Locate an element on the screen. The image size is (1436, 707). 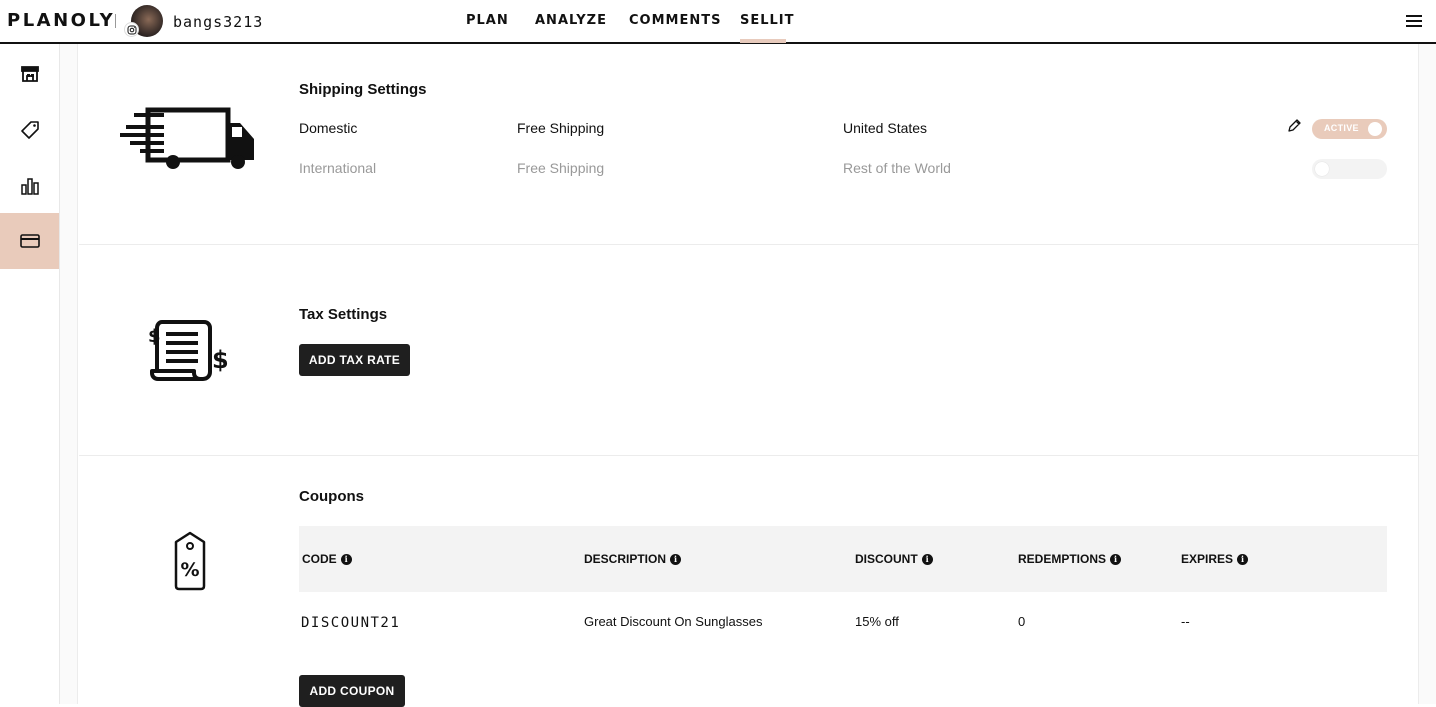
nav-plan: PLAN is located at coordinates (487, 20).